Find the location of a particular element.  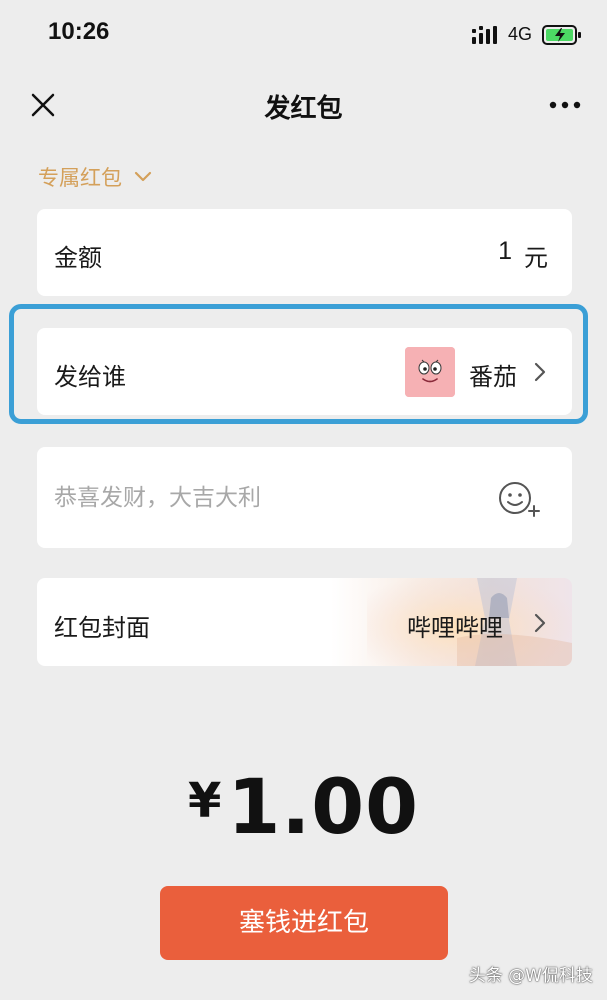

amount-unit: 元 is located at coordinates (536, 258).